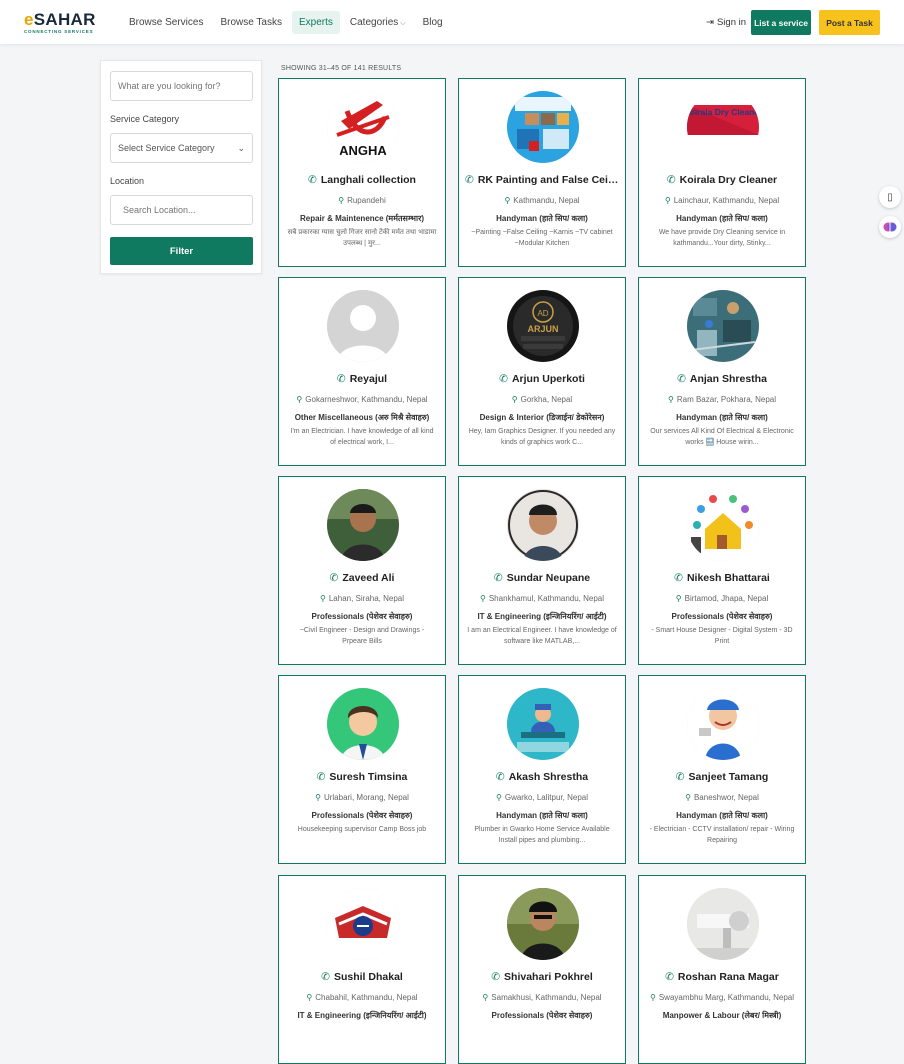  I want to click on expert-location: ⚲ Birtamod, Jhapa, Nepal, so click(722, 598).